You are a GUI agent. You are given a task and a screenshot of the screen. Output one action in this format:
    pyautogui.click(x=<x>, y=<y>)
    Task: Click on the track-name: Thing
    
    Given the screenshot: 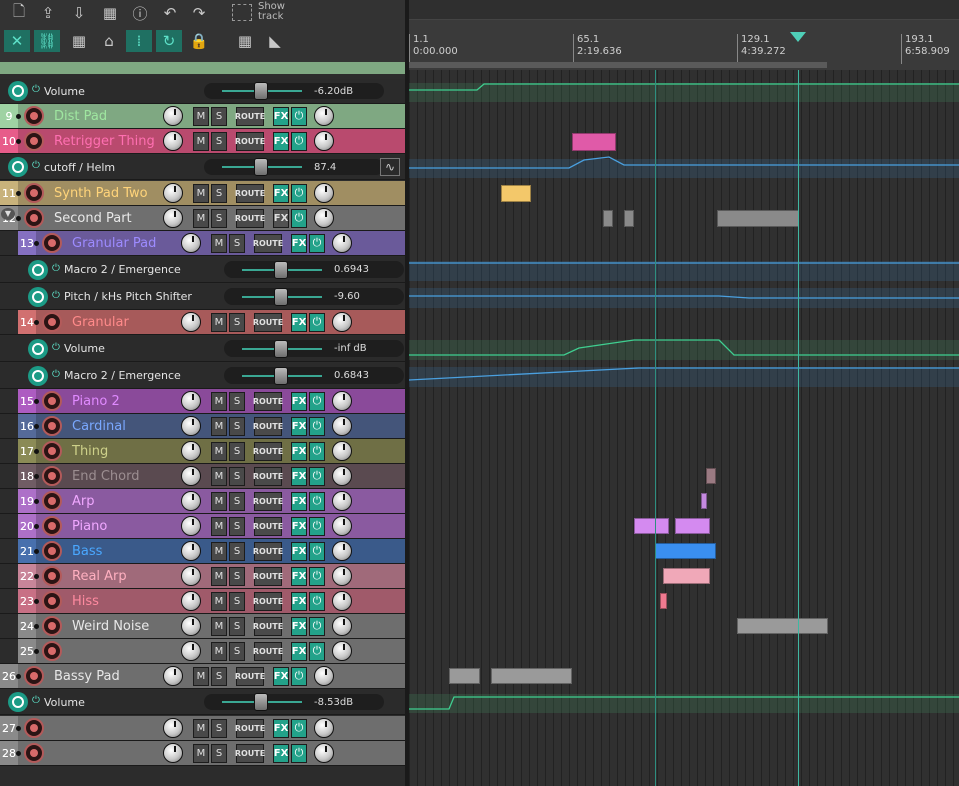 What is the action you would take?
    pyautogui.click(x=90, y=451)
    